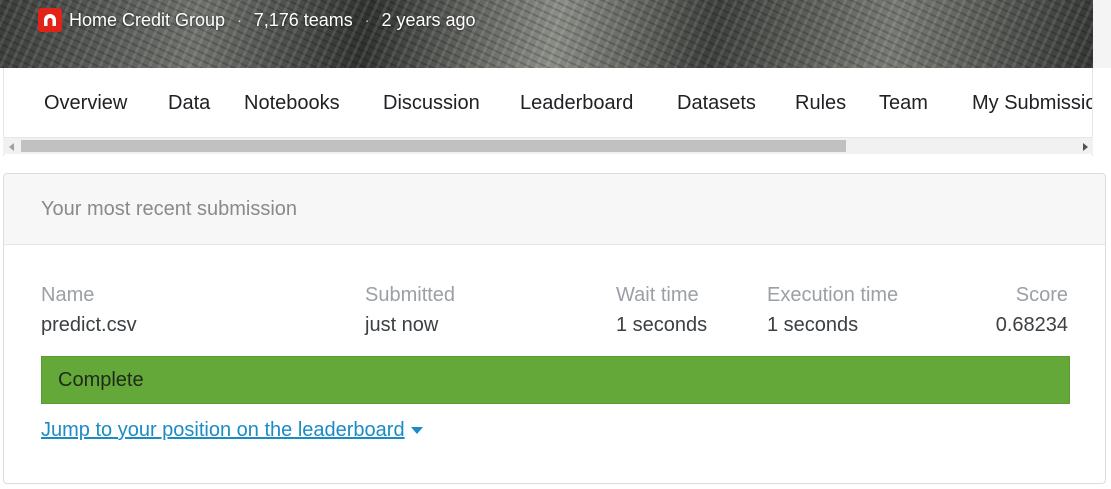 This screenshot has height=489, width=1111. Describe the element at coordinates (431, 103) in the screenshot. I see `tab-discussion: Discussion` at that location.